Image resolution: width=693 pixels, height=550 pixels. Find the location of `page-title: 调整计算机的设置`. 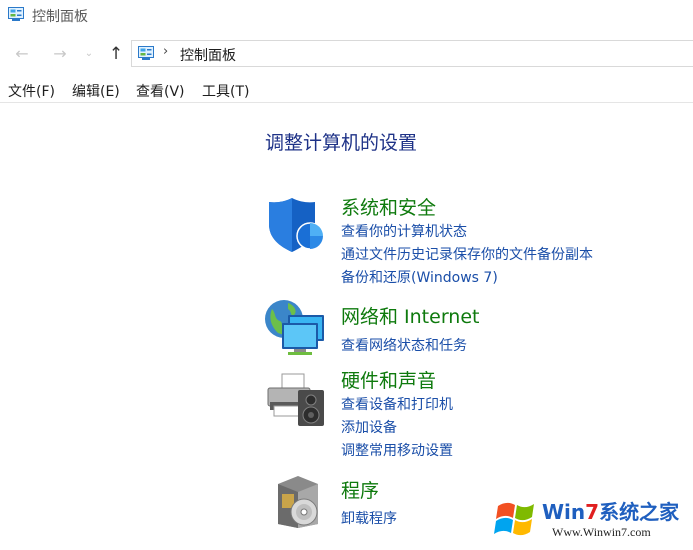

page-title: 调整计算机的设置 is located at coordinates (341, 143).